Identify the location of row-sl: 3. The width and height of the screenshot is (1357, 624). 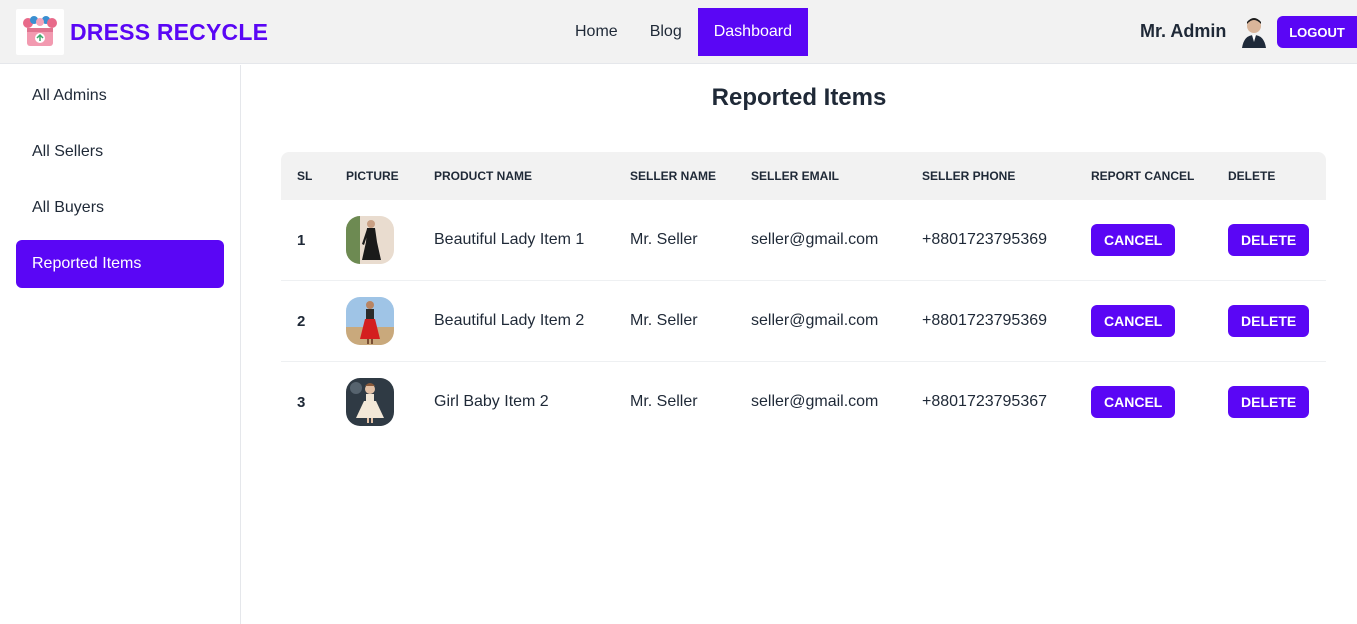
(301, 402).